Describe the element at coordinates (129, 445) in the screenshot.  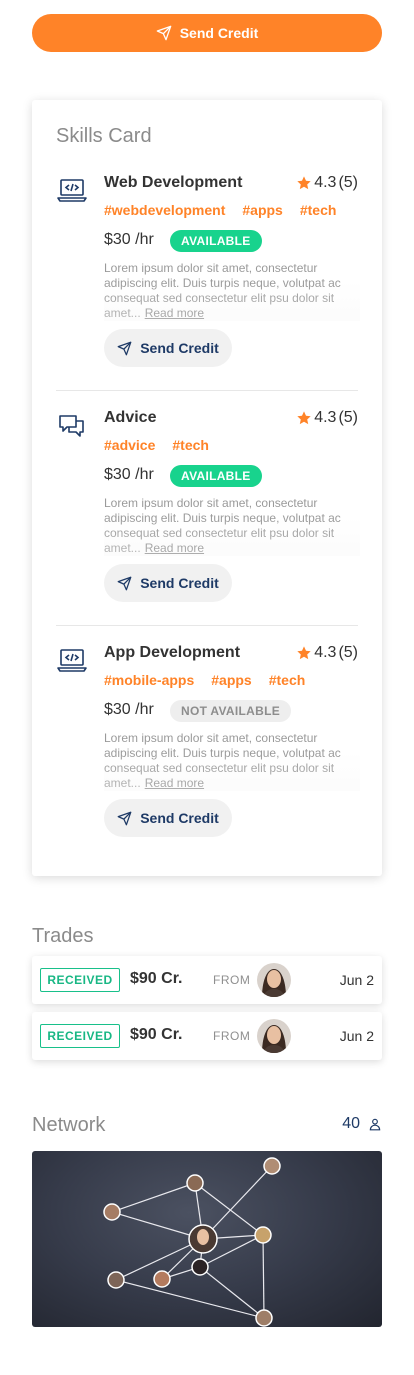
I see `tag-link: #advice` at that location.